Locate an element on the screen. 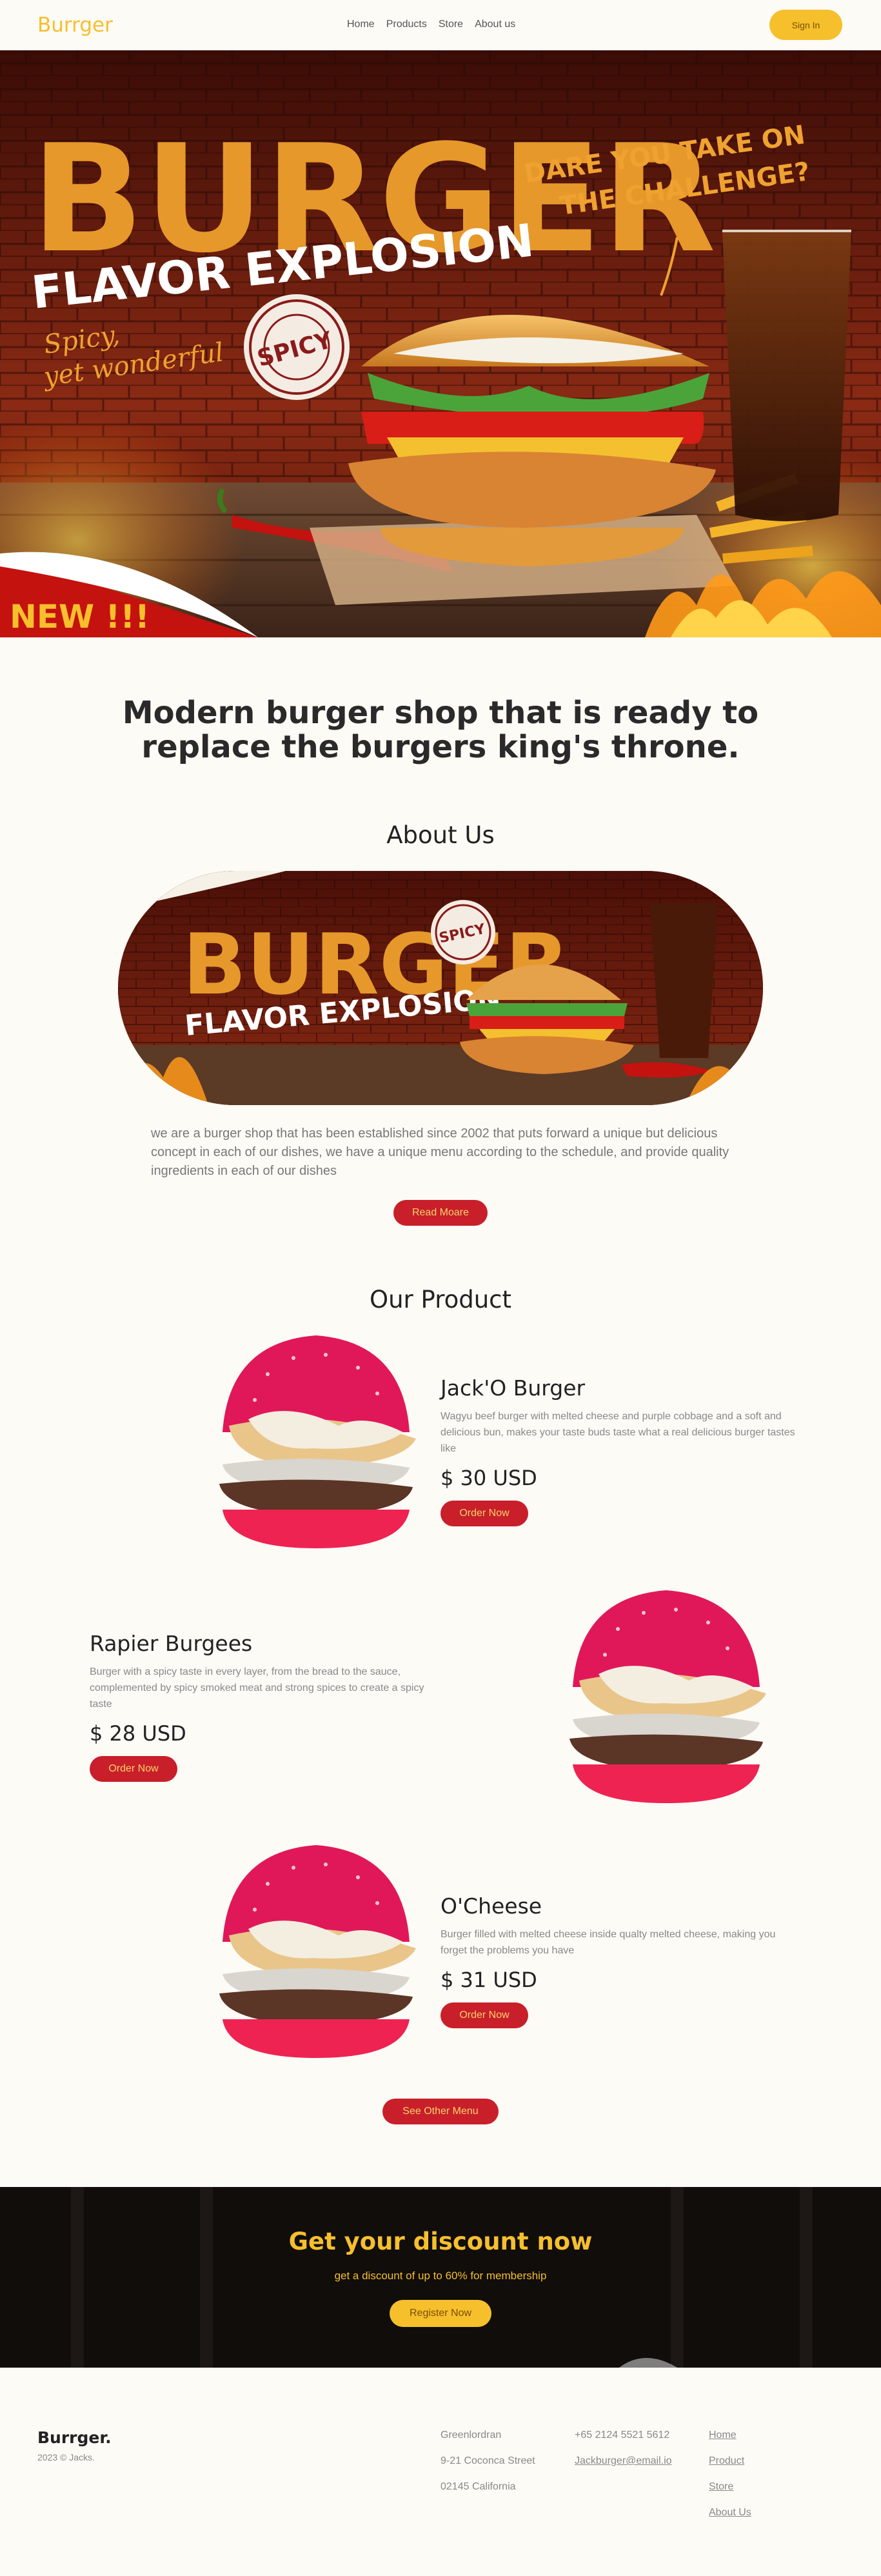  sign-in-button: Sign In is located at coordinates (805, 25).